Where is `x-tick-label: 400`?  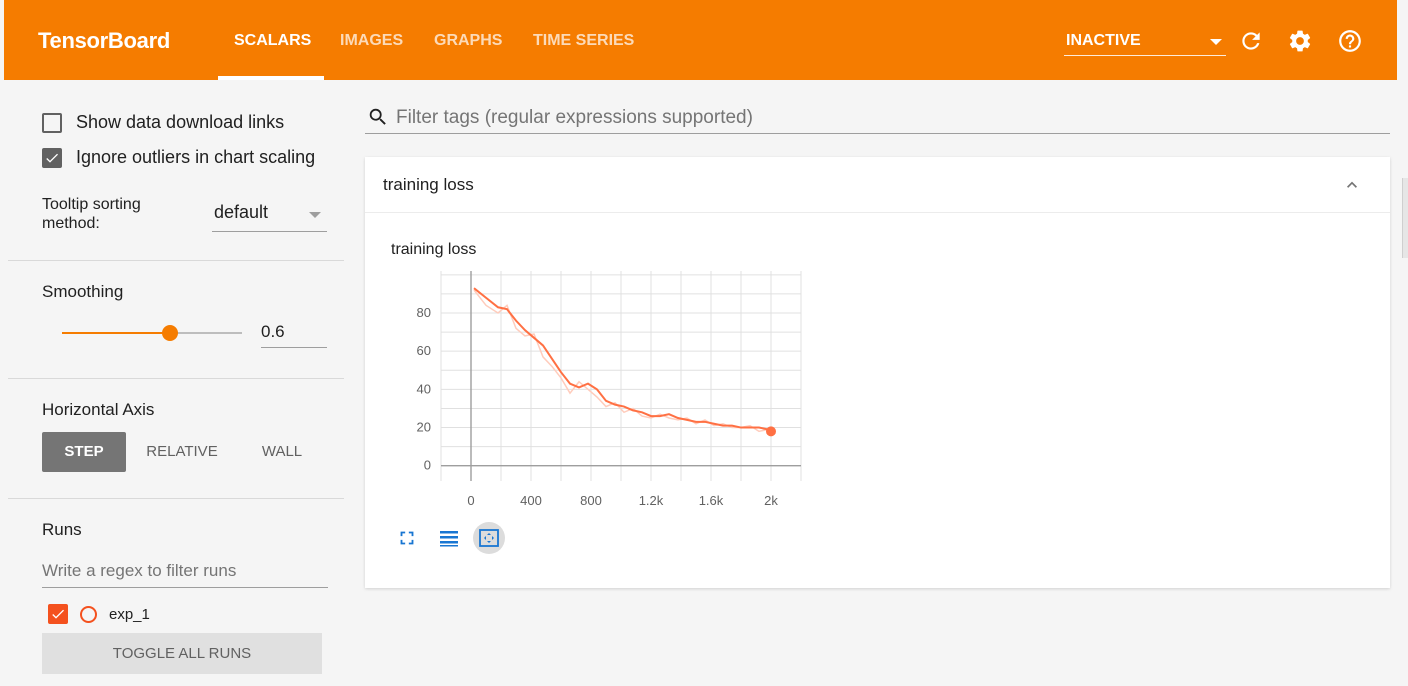 x-tick-label: 400 is located at coordinates (531, 500).